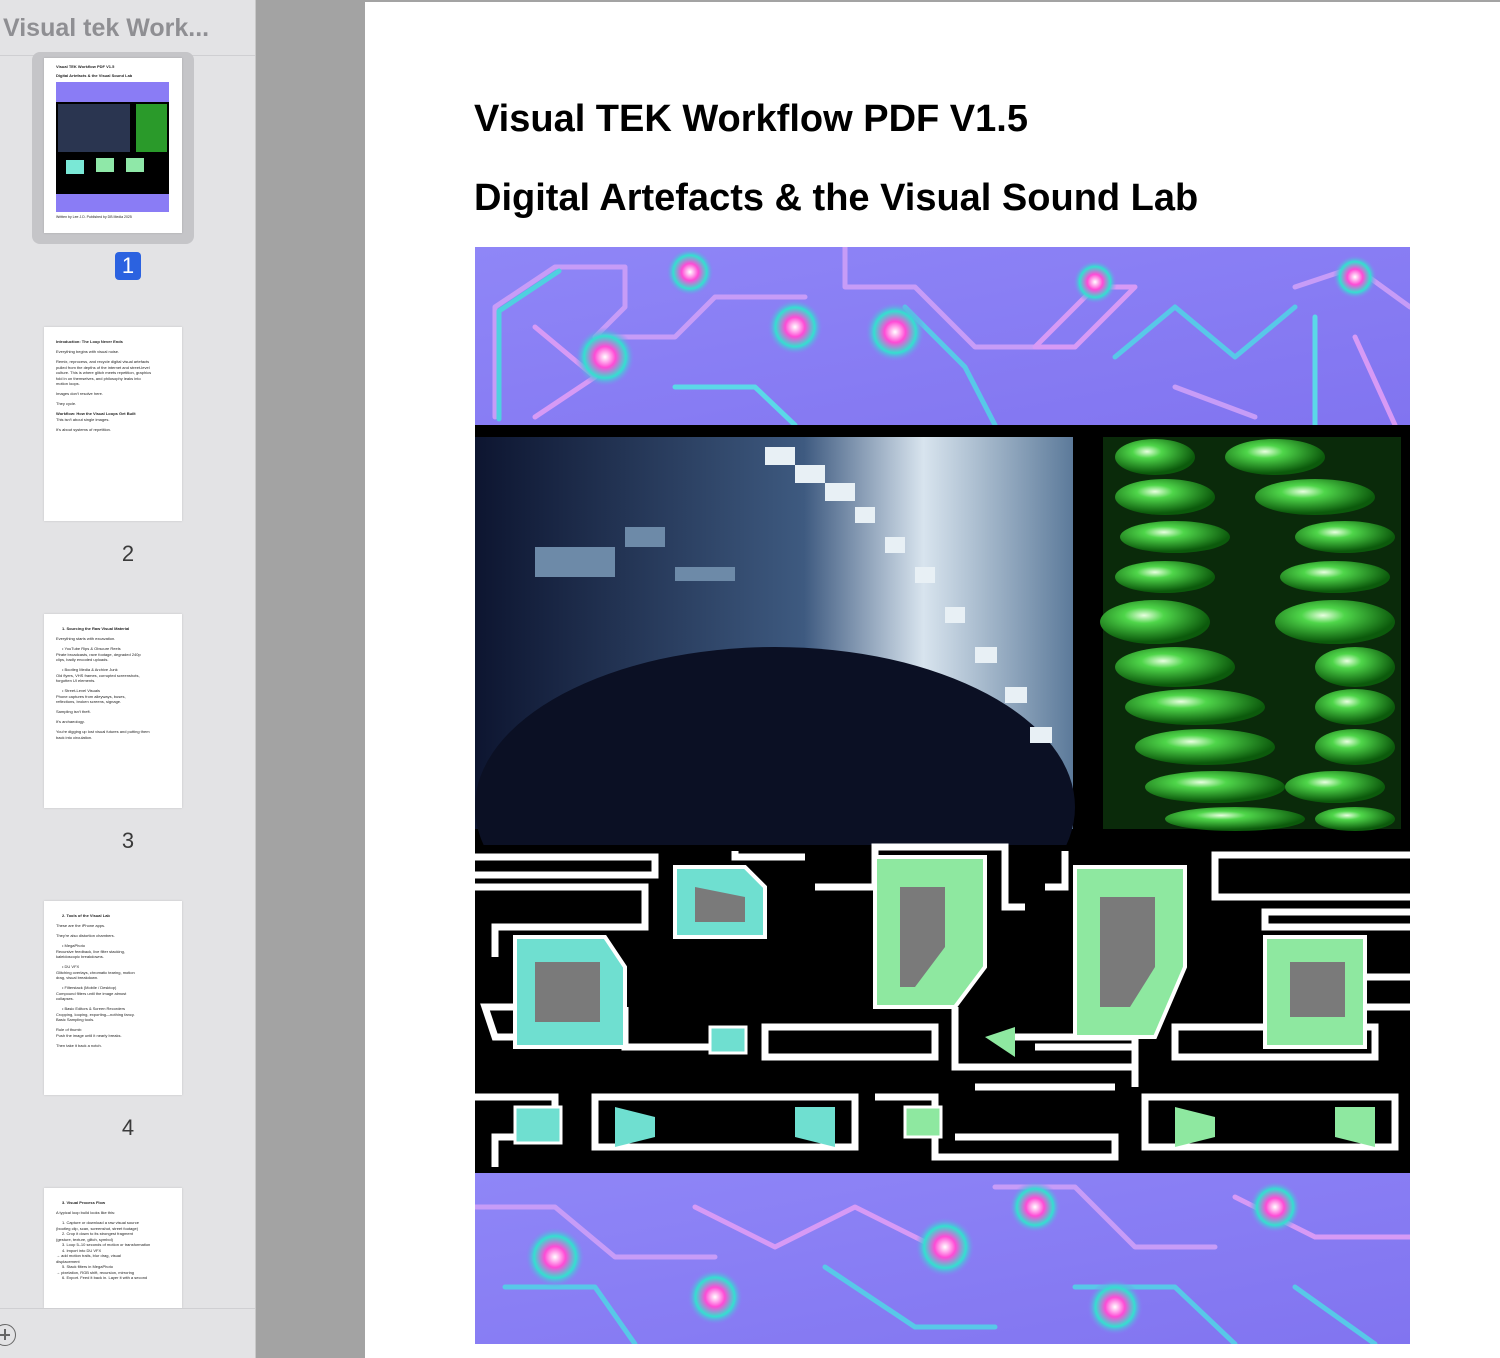 The height and width of the screenshot is (1358, 1500). Describe the element at coordinates (96, 628) in the screenshot. I see `thumb-line: 1. Sourcing the Raw Visual Material` at that location.